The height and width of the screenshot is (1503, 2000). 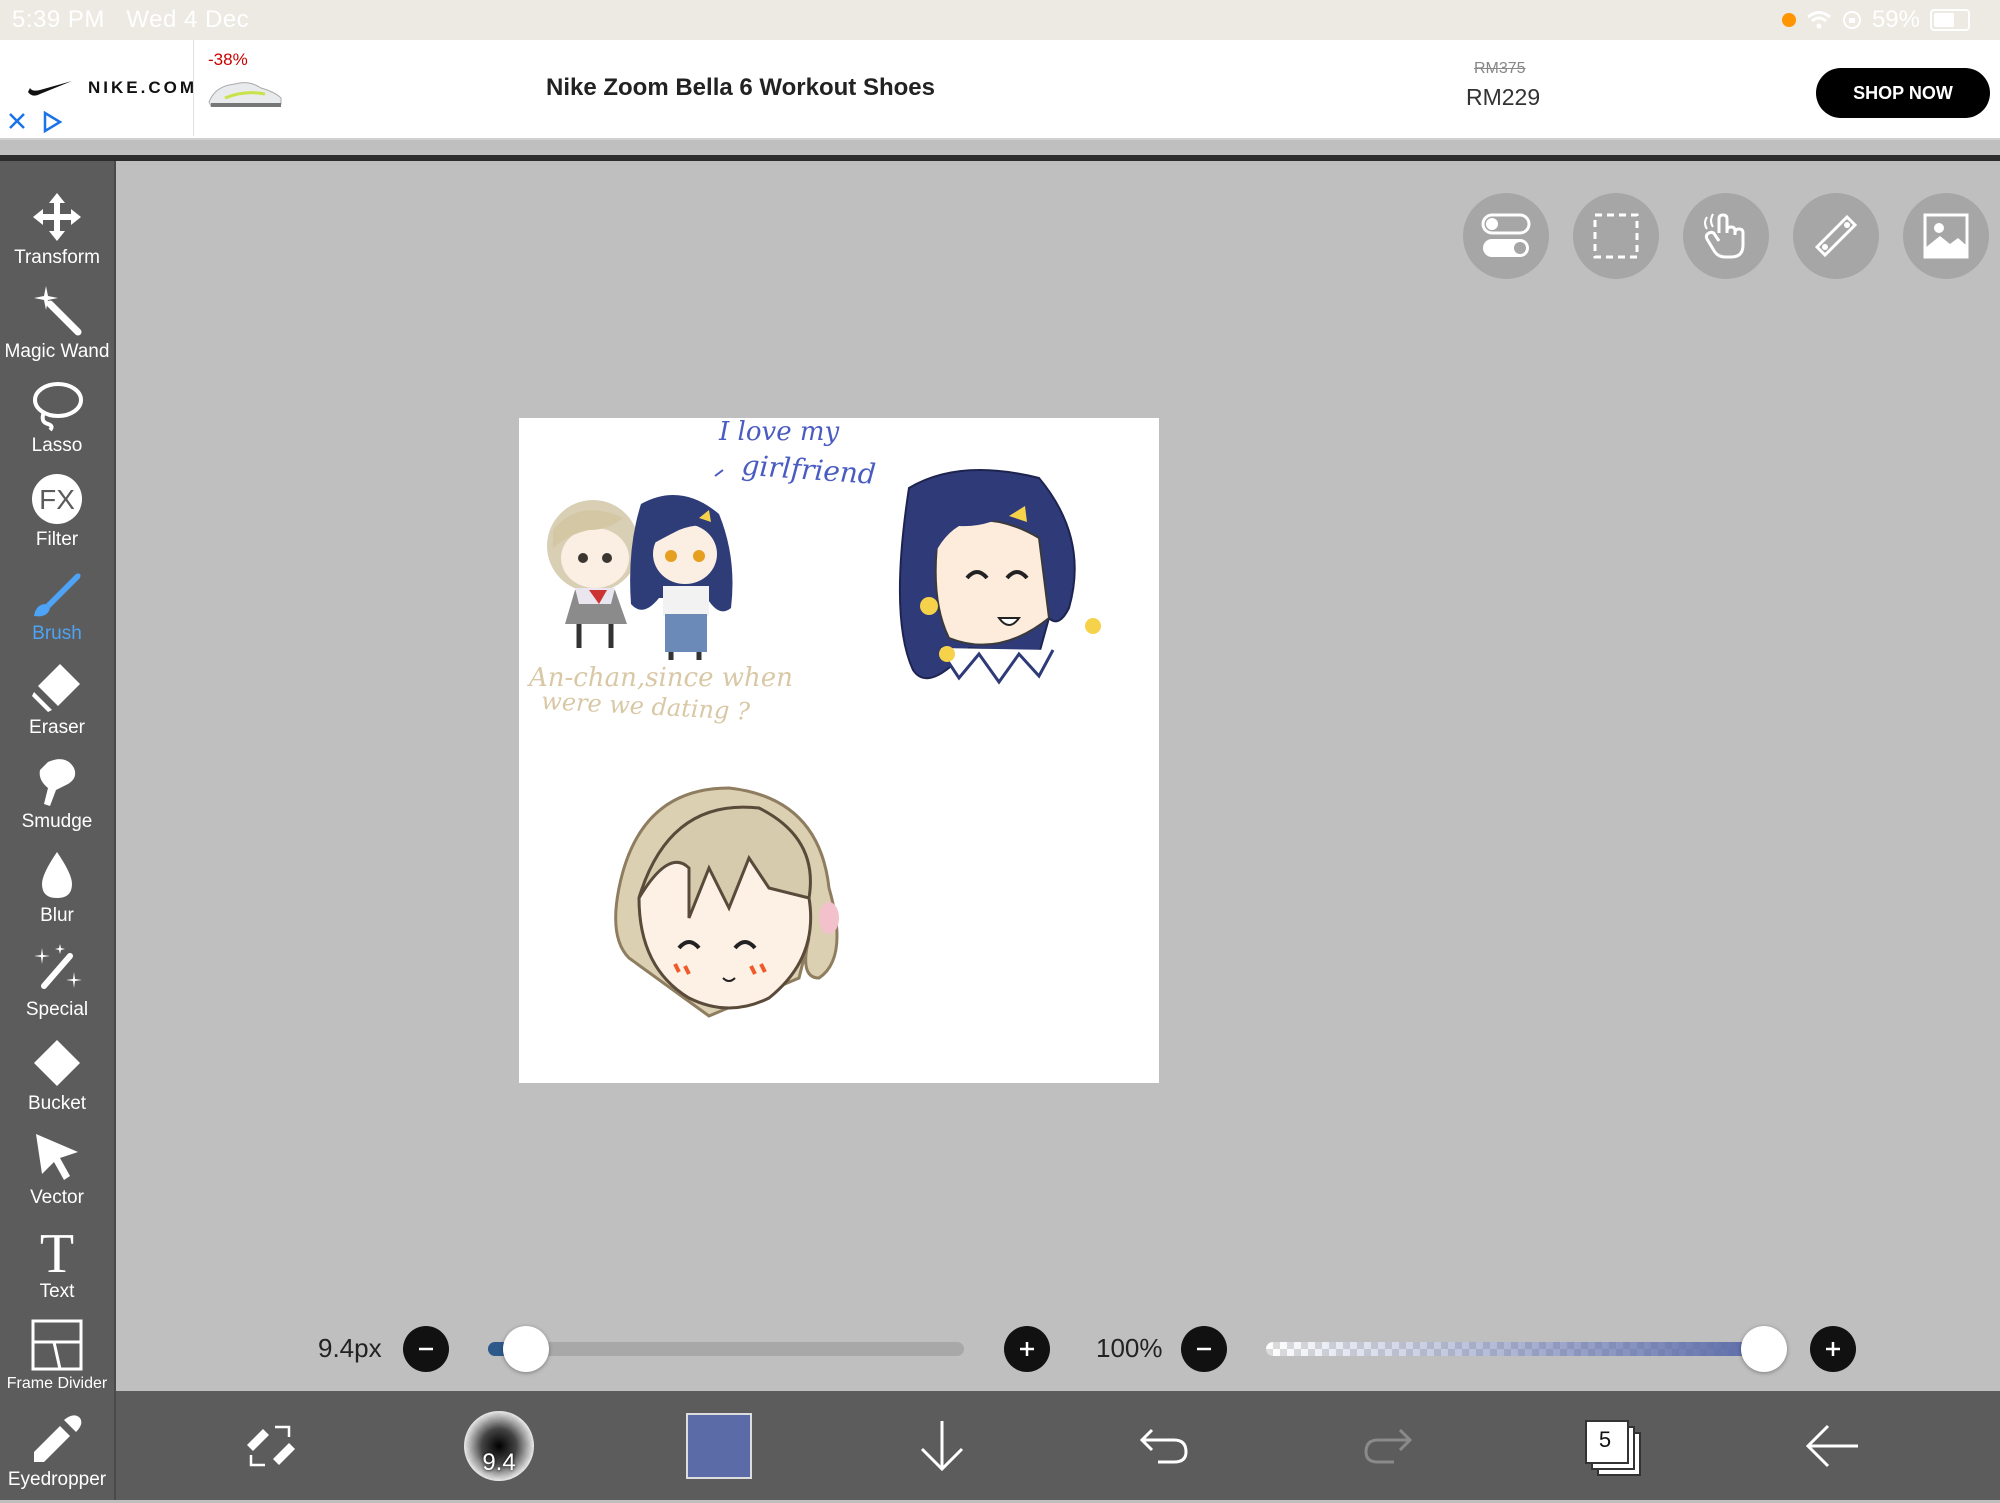 What do you see at coordinates (1500, 68) in the screenshot?
I see `ad-old-price: RM375` at bounding box center [1500, 68].